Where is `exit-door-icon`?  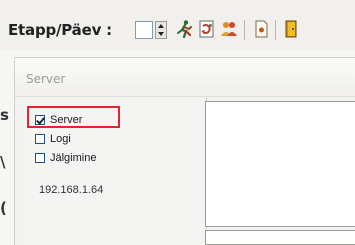
exit-door-icon is located at coordinates (291, 29).